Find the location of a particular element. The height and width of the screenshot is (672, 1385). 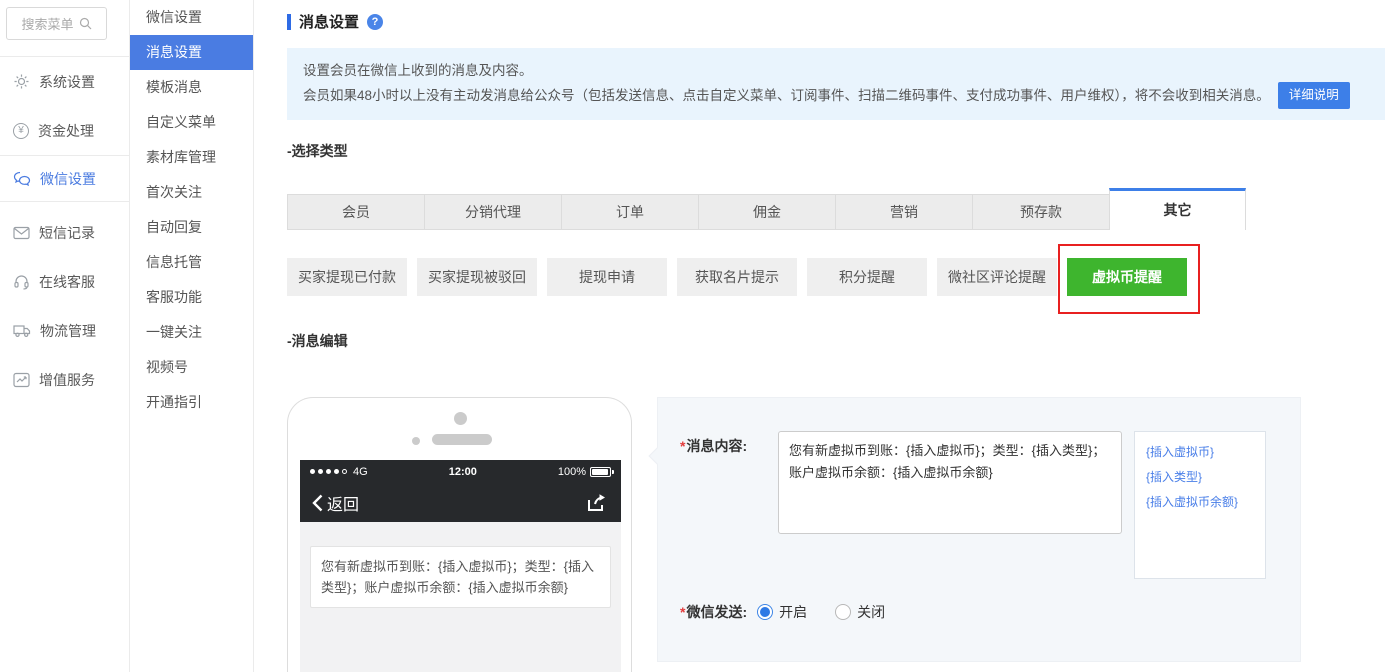

trend-chart-icon is located at coordinates (21, 379).